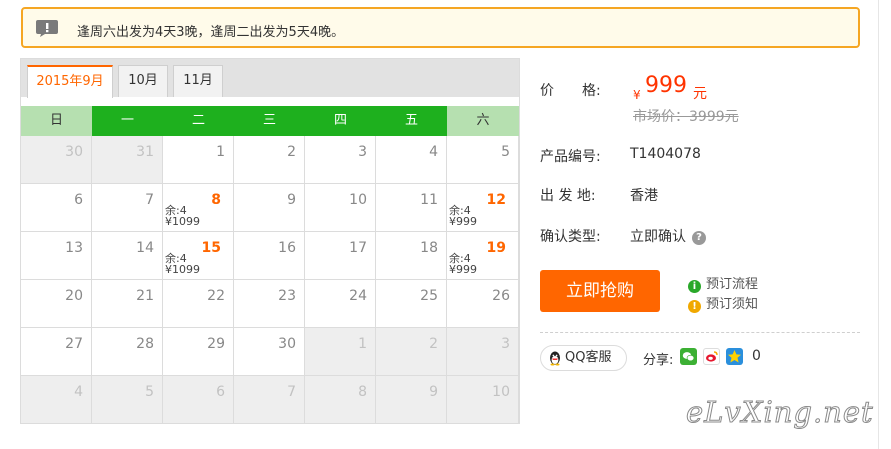  What do you see at coordinates (198, 160) in the screenshot?
I see `calendar-day: 1` at bounding box center [198, 160].